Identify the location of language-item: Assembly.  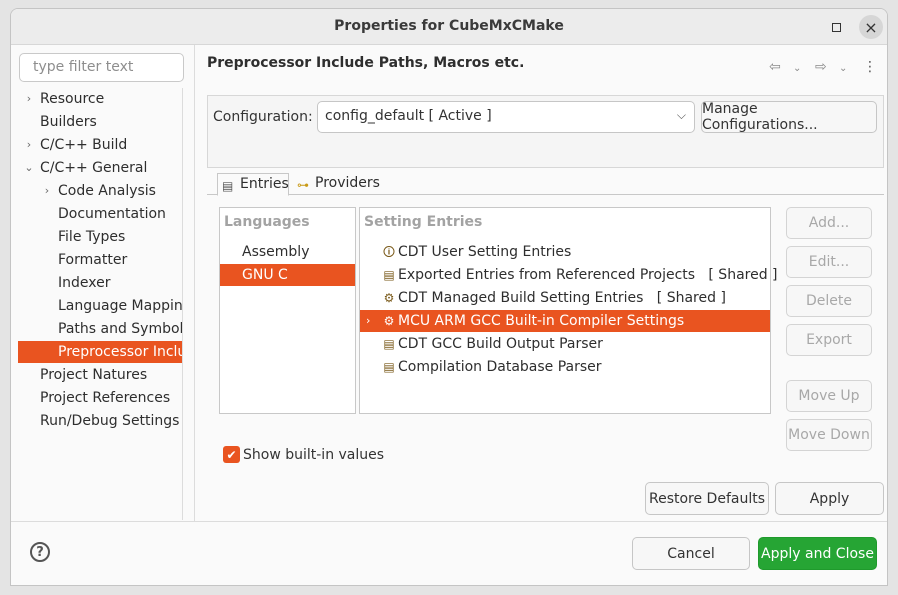
(287, 252).